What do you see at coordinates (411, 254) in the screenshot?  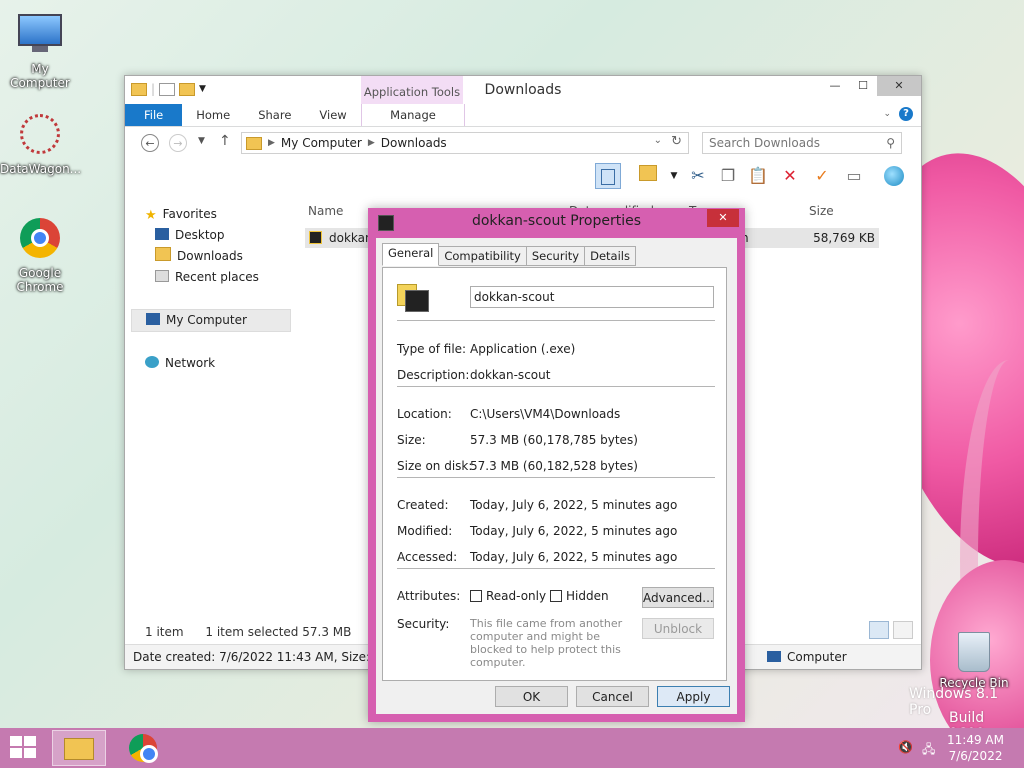 I see `tab-general: General` at bounding box center [411, 254].